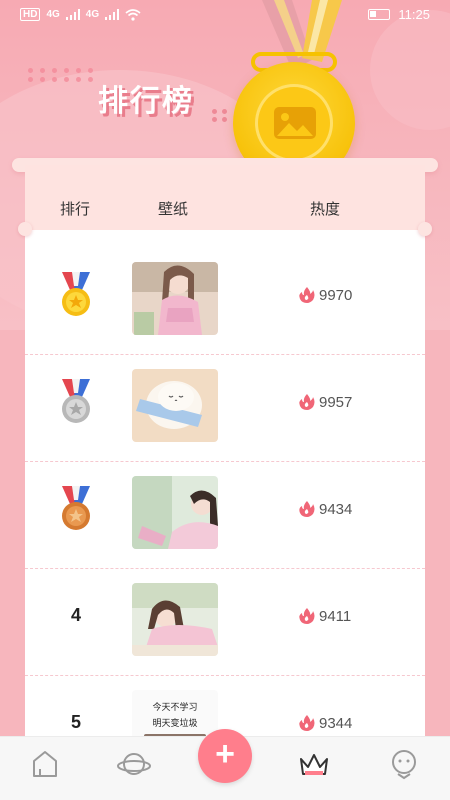 This screenshot has height=800, width=450. What do you see at coordinates (335, 616) in the screenshot?
I see `heat-number: 9411` at bounding box center [335, 616].